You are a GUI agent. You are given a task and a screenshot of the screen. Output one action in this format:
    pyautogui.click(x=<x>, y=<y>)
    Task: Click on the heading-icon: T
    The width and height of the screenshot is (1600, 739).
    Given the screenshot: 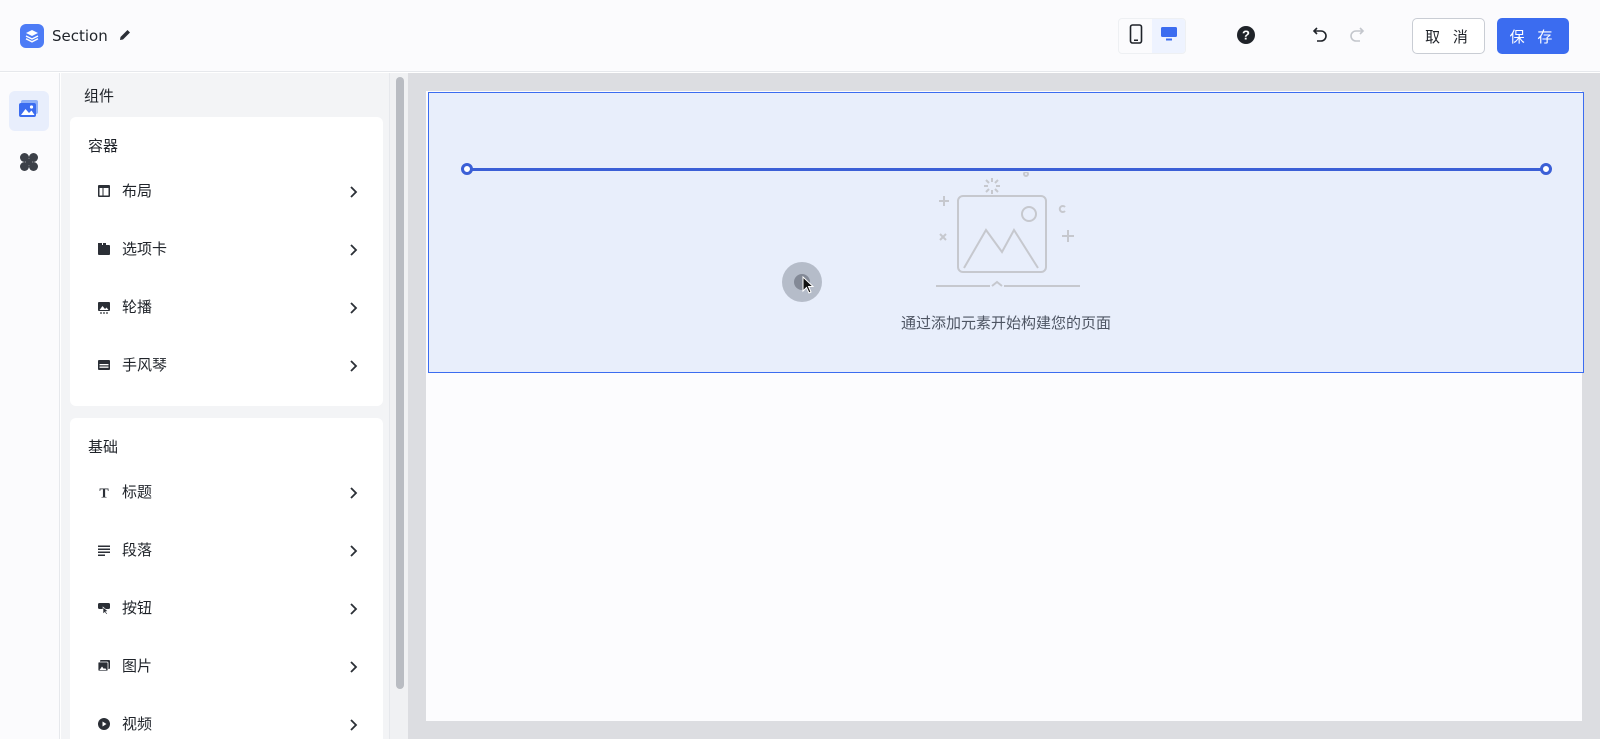 What is the action you would take?
    pyautogui.click(x=104, y=492)
    